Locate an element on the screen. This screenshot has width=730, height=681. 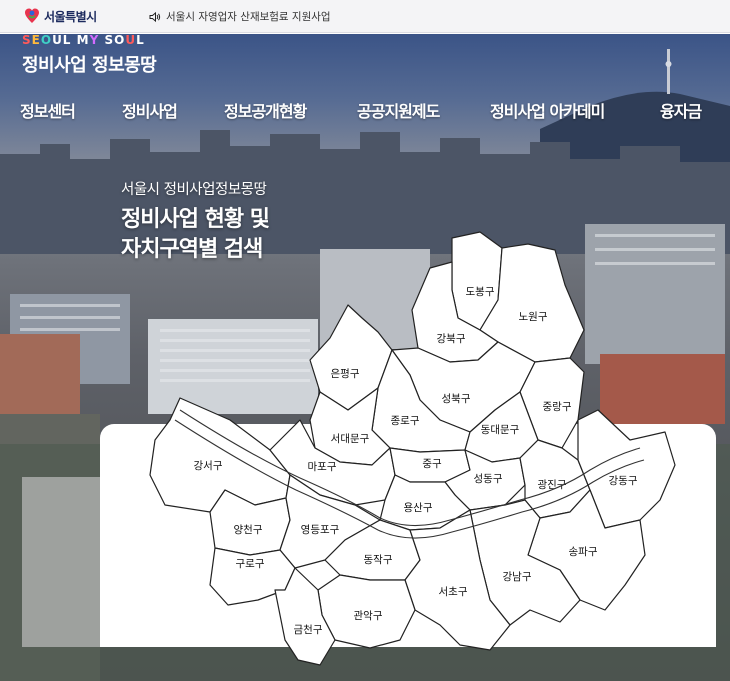
svg-text: 강북구 is located at coordinates (451, 339).